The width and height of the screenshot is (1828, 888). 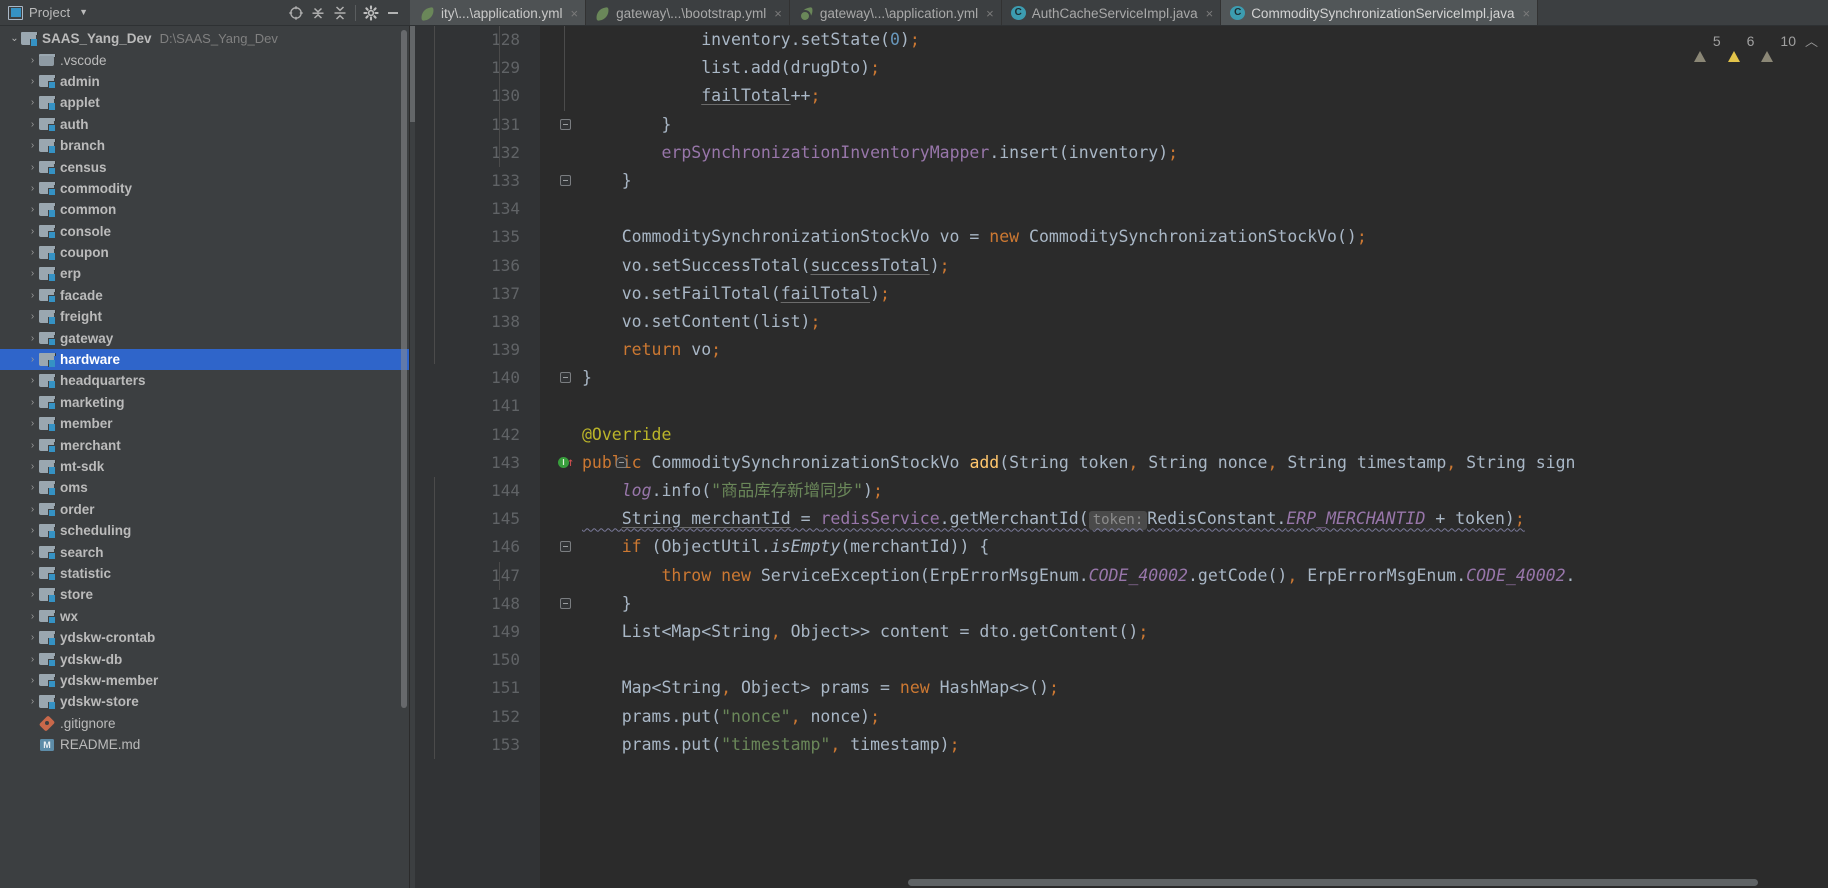 What do you see at coordinates (688, 12) in the screenshot?
I see `editor-tab-bootstrap-yml: gateway\...\bootstrap.yml ×` at bounding box center [688, 12].